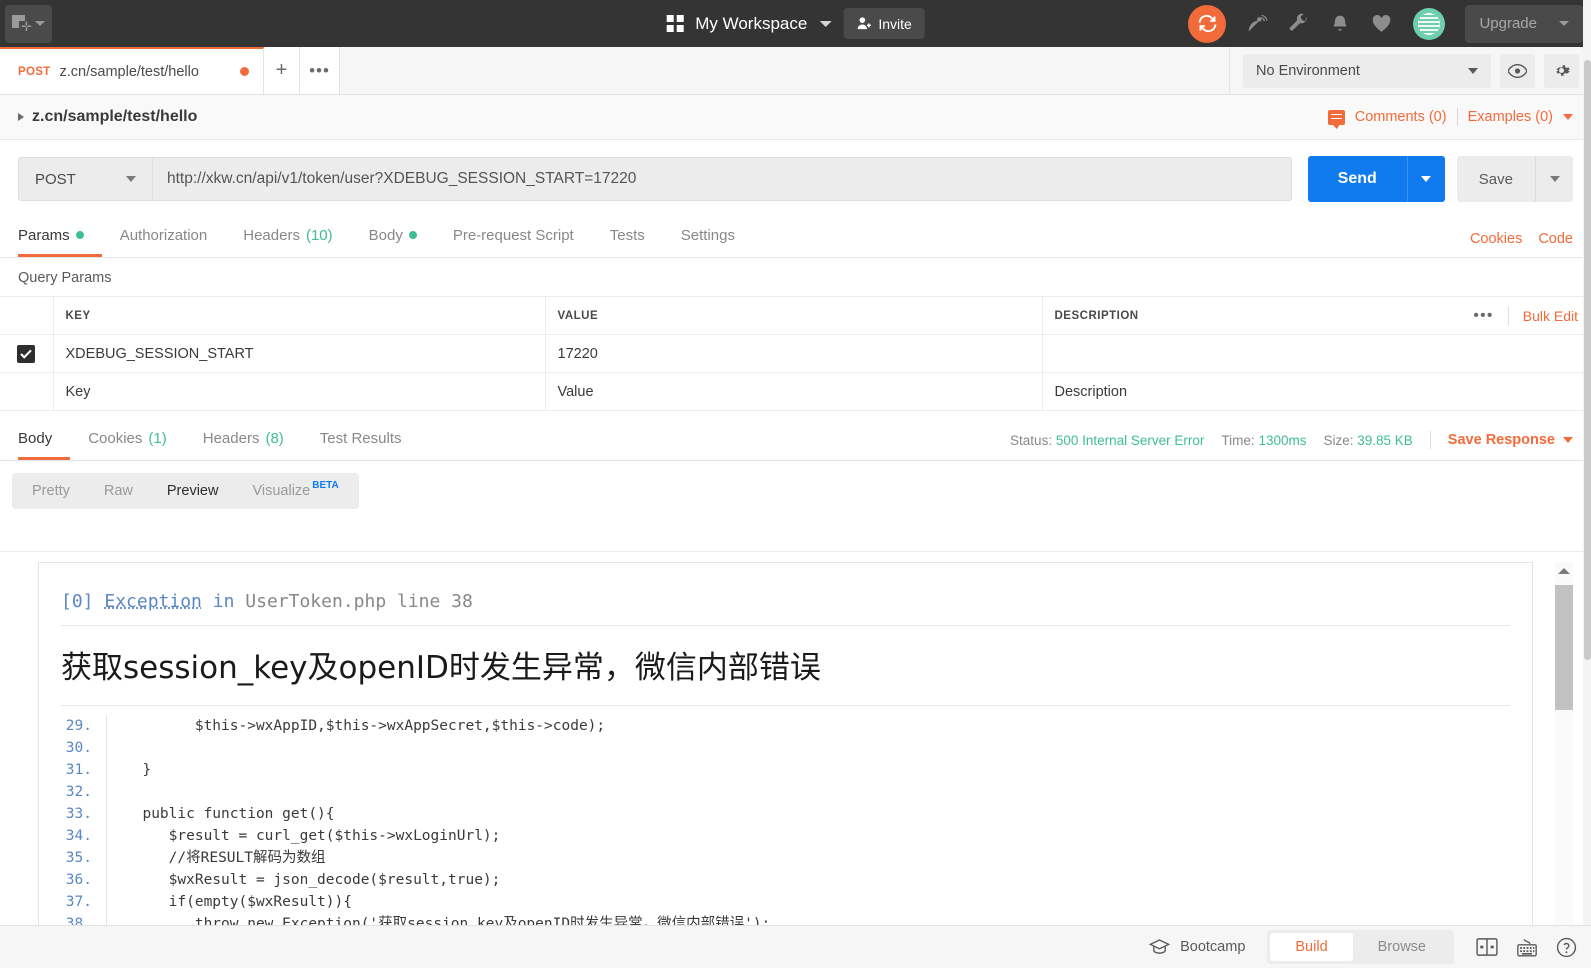 The width and height of the screenshot is (1591, 968). I want to click on upgrade-button: Upgrade, so click(1524, 23).